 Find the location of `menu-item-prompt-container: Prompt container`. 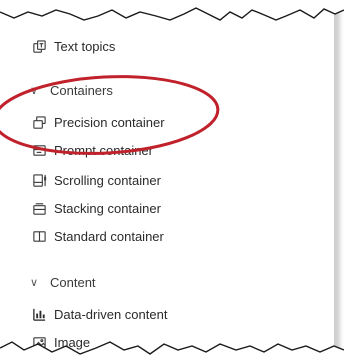

menu-item-prompt-container: Prompt container is located at coordinates (91, 150).